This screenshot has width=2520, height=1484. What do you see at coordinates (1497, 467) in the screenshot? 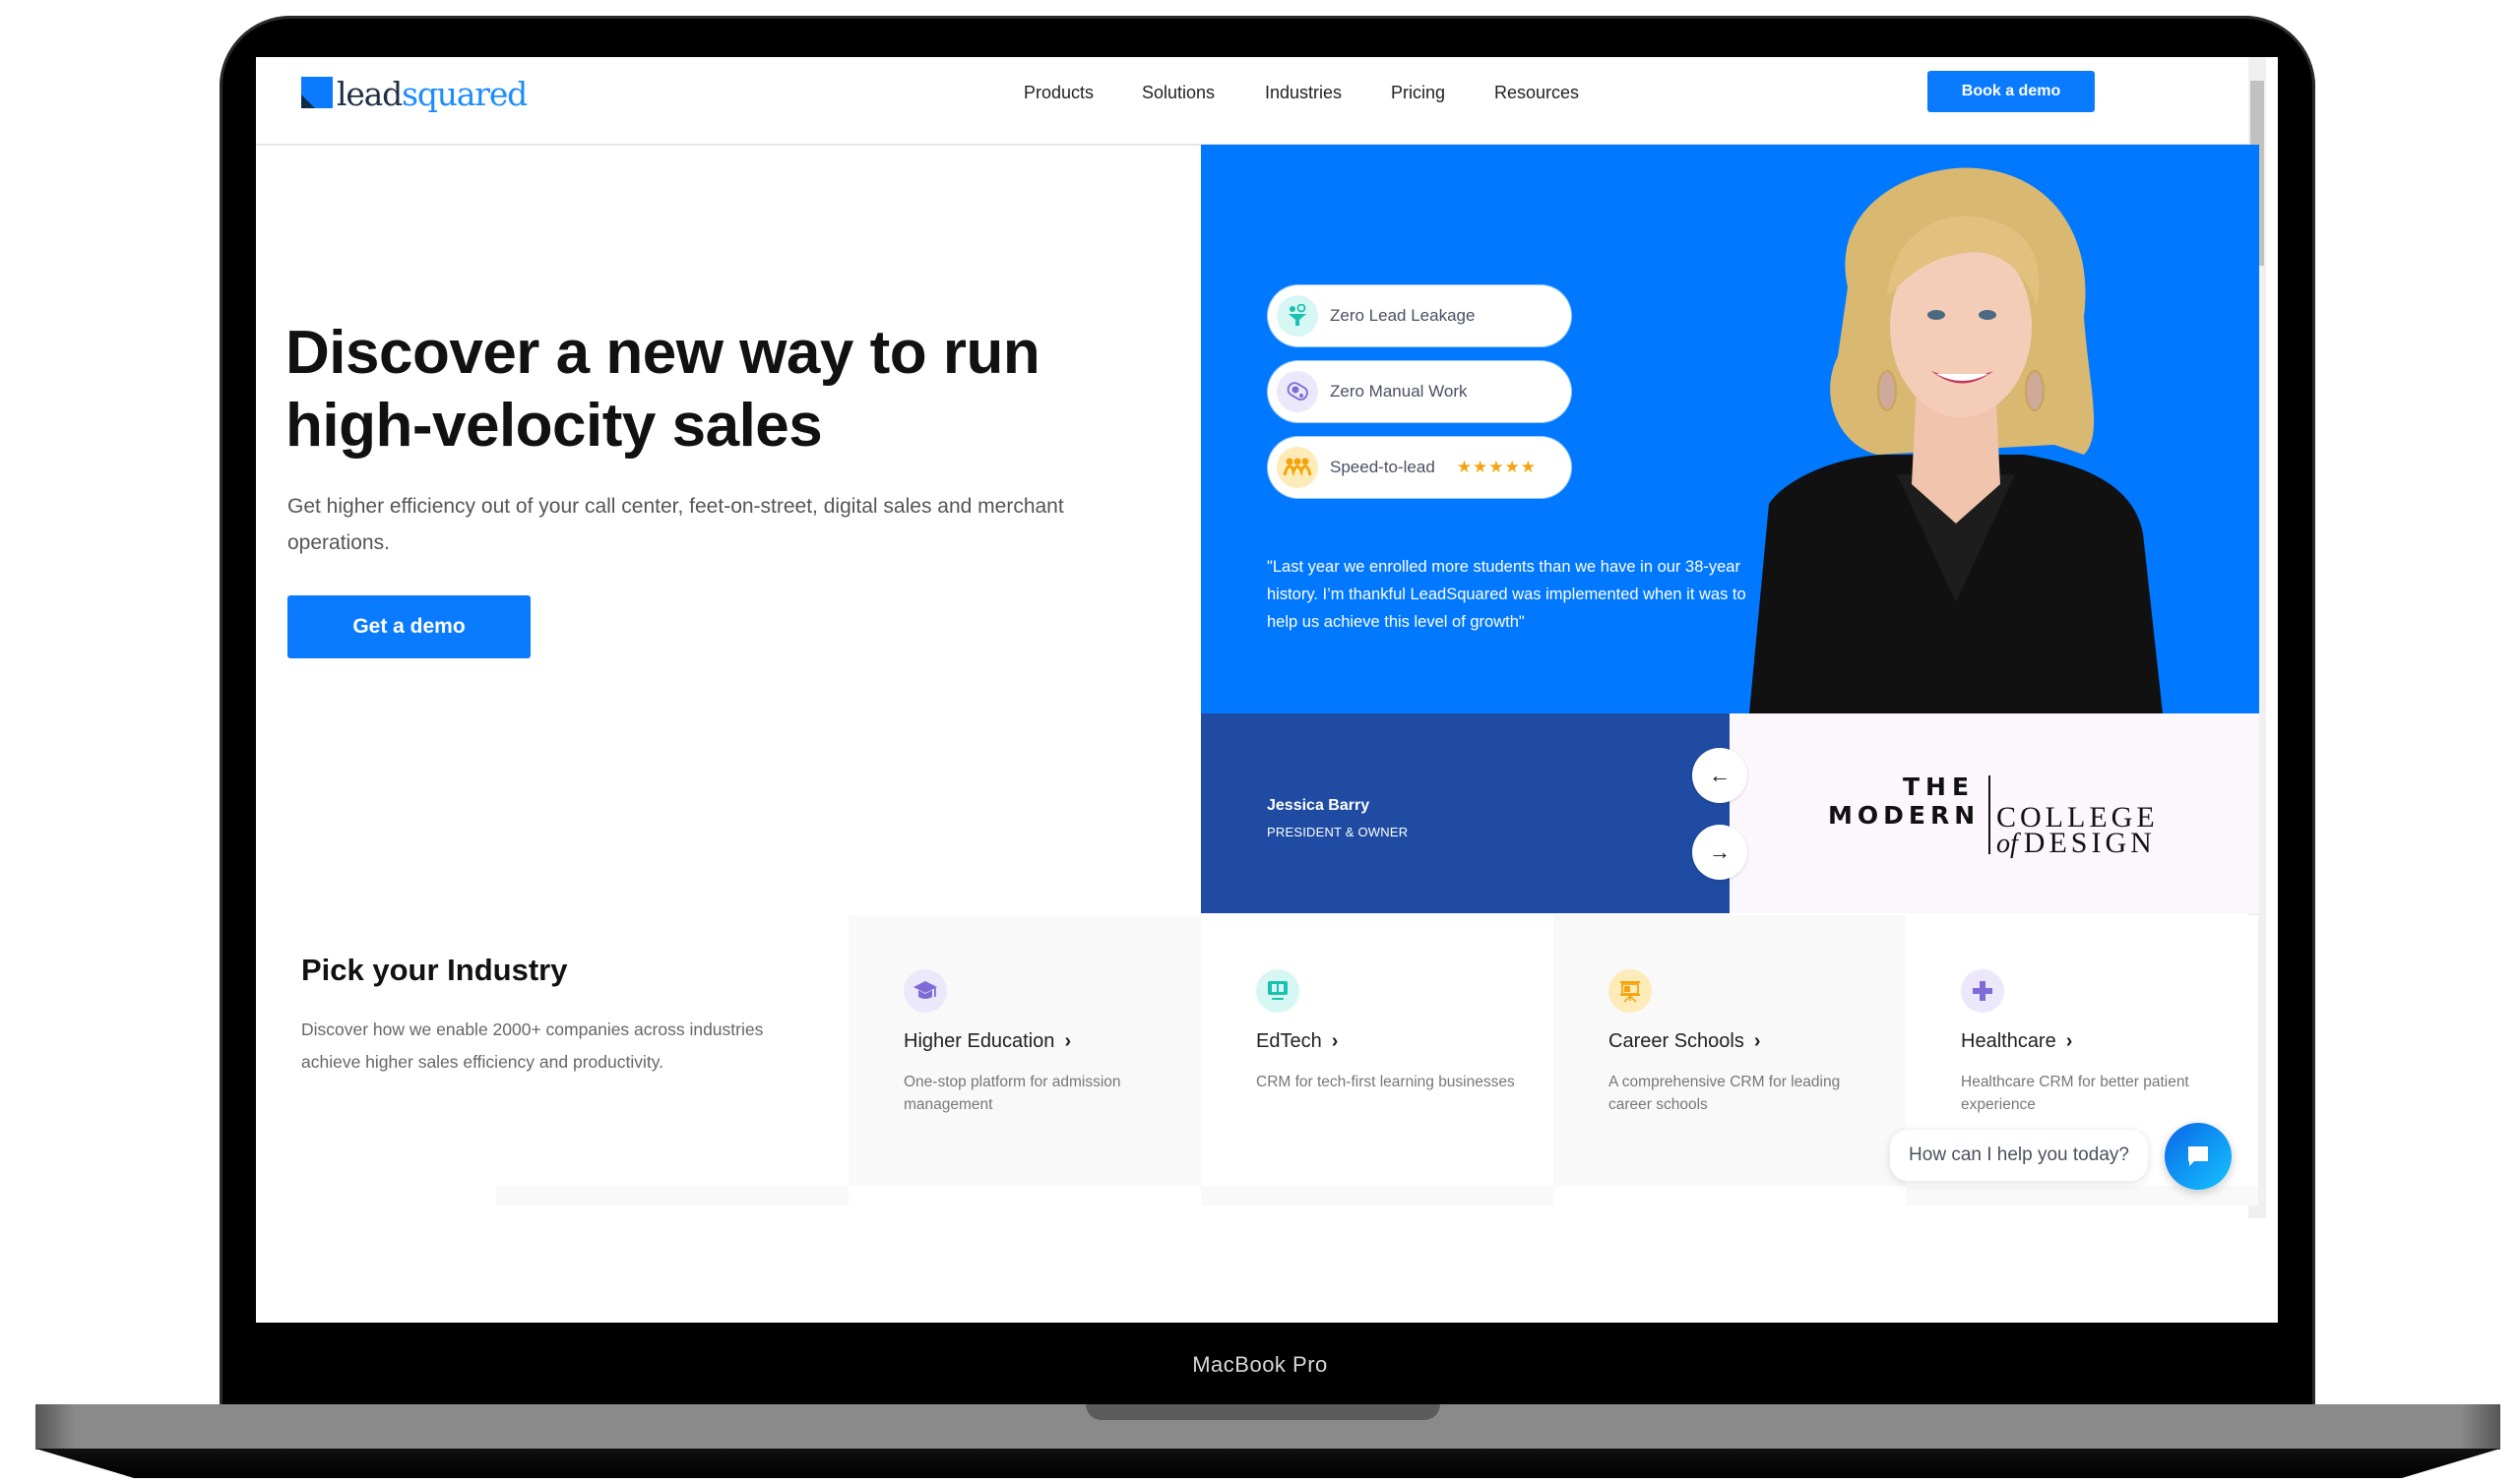
I see `star-rating: ★★★★★` at bounding box center [1497, 467].